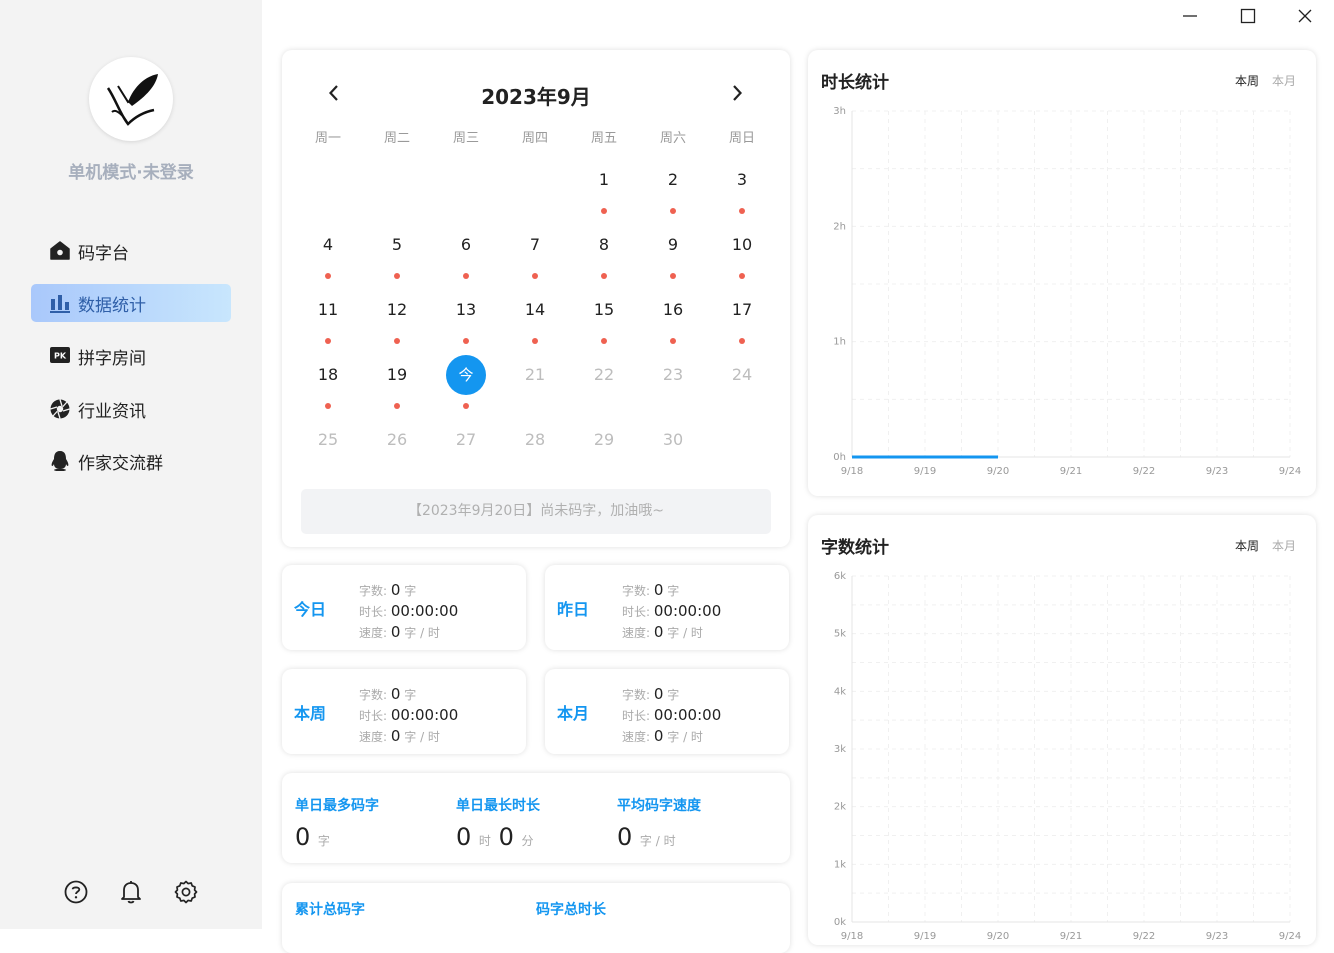  I want to click on calendar-day-today: 今, so click(466, 380).